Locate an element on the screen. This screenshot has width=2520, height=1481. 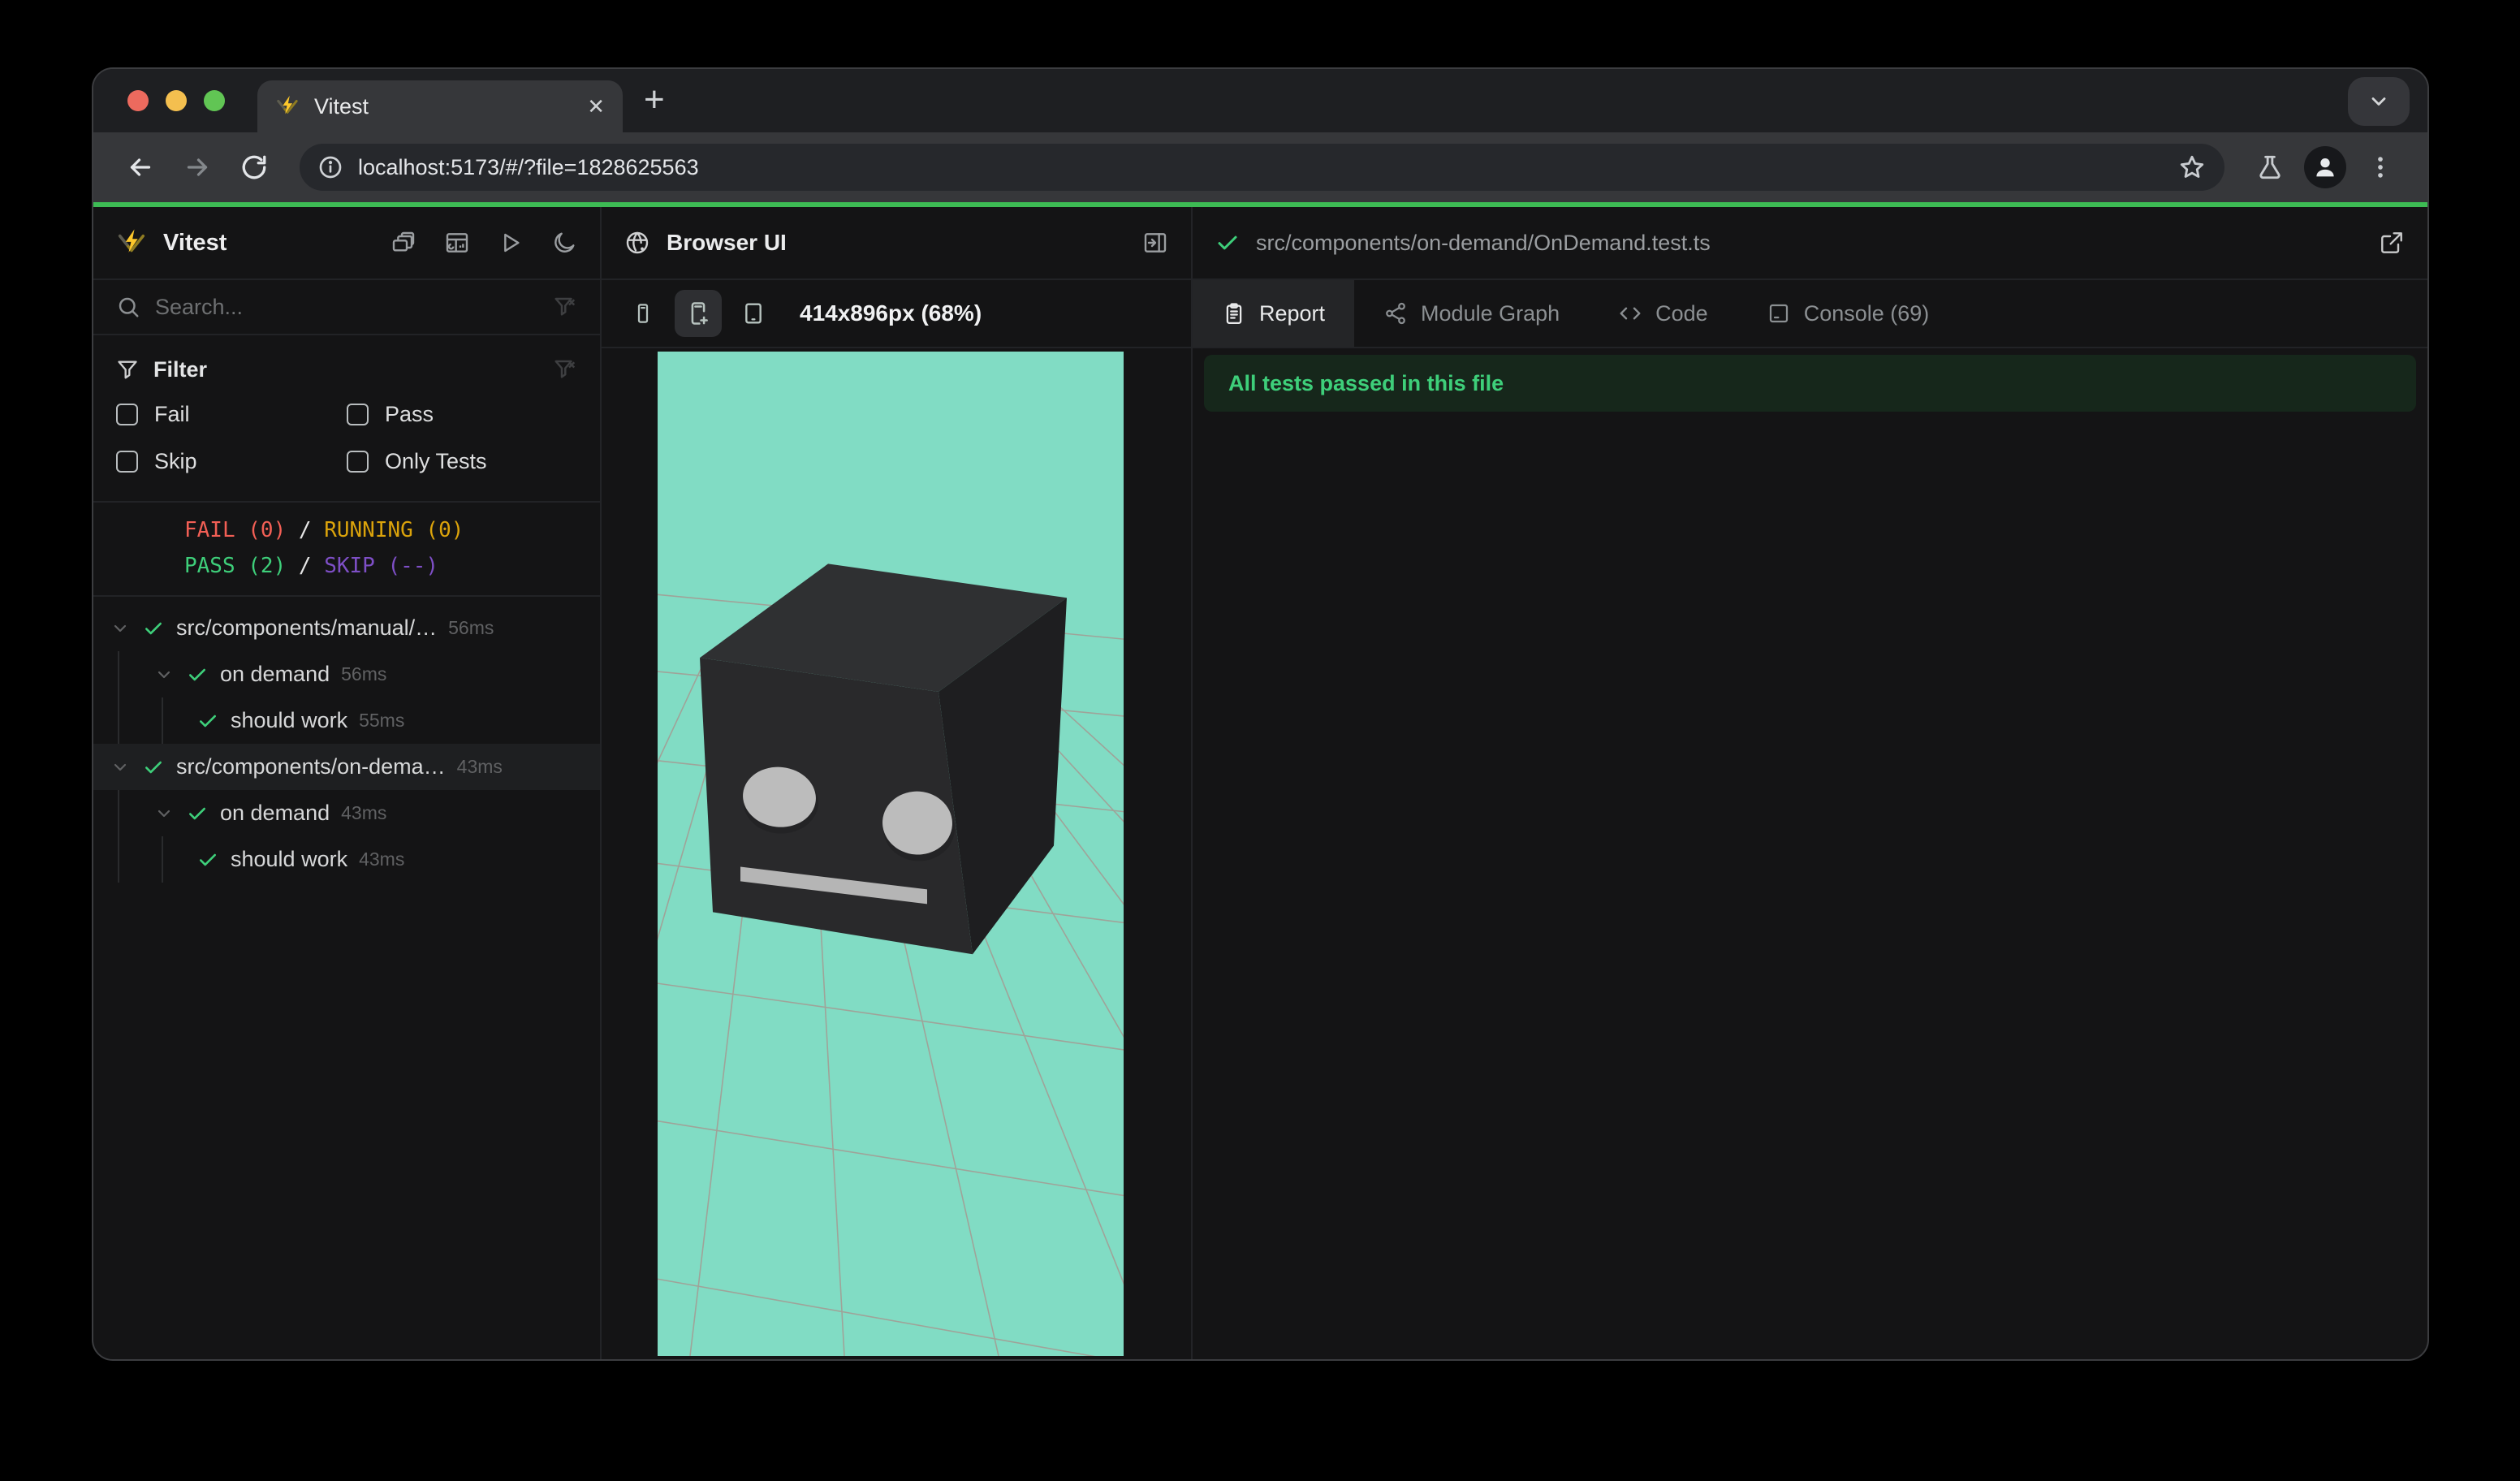
test-duration: 55ms is located at coordinates (382, 721).